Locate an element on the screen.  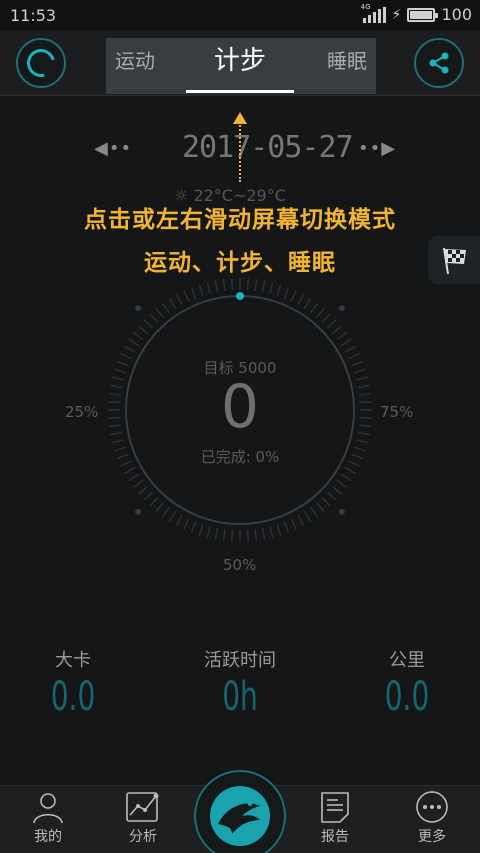
signal-icon: 4G is located at coordinates (373, 13).